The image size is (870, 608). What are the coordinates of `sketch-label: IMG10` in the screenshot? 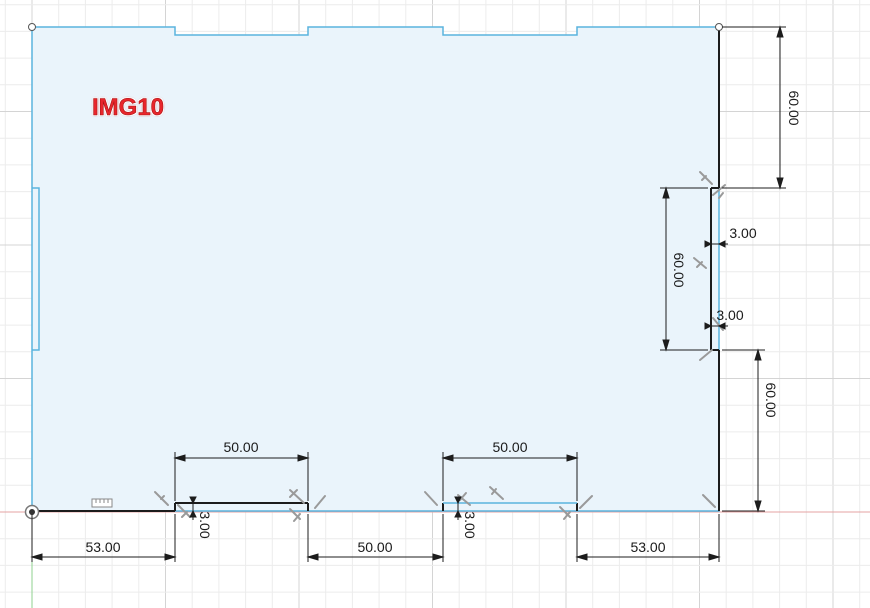 It's located at (128, 108).